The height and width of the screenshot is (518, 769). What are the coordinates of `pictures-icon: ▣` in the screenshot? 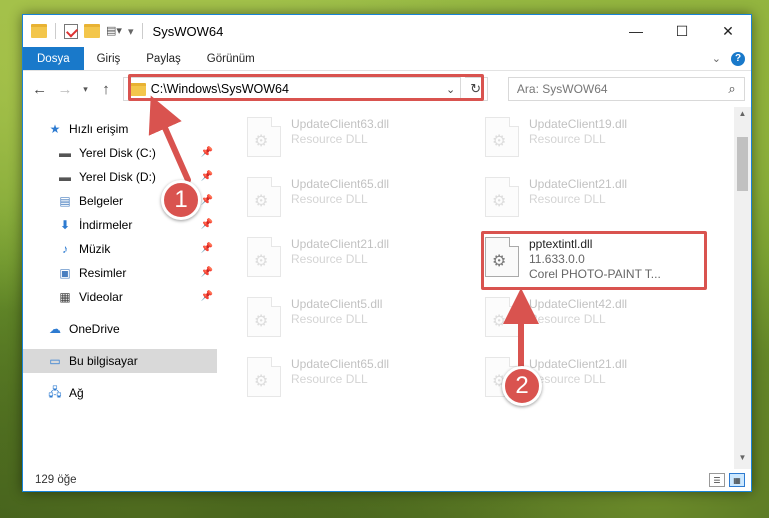 It's located at (65, 273).